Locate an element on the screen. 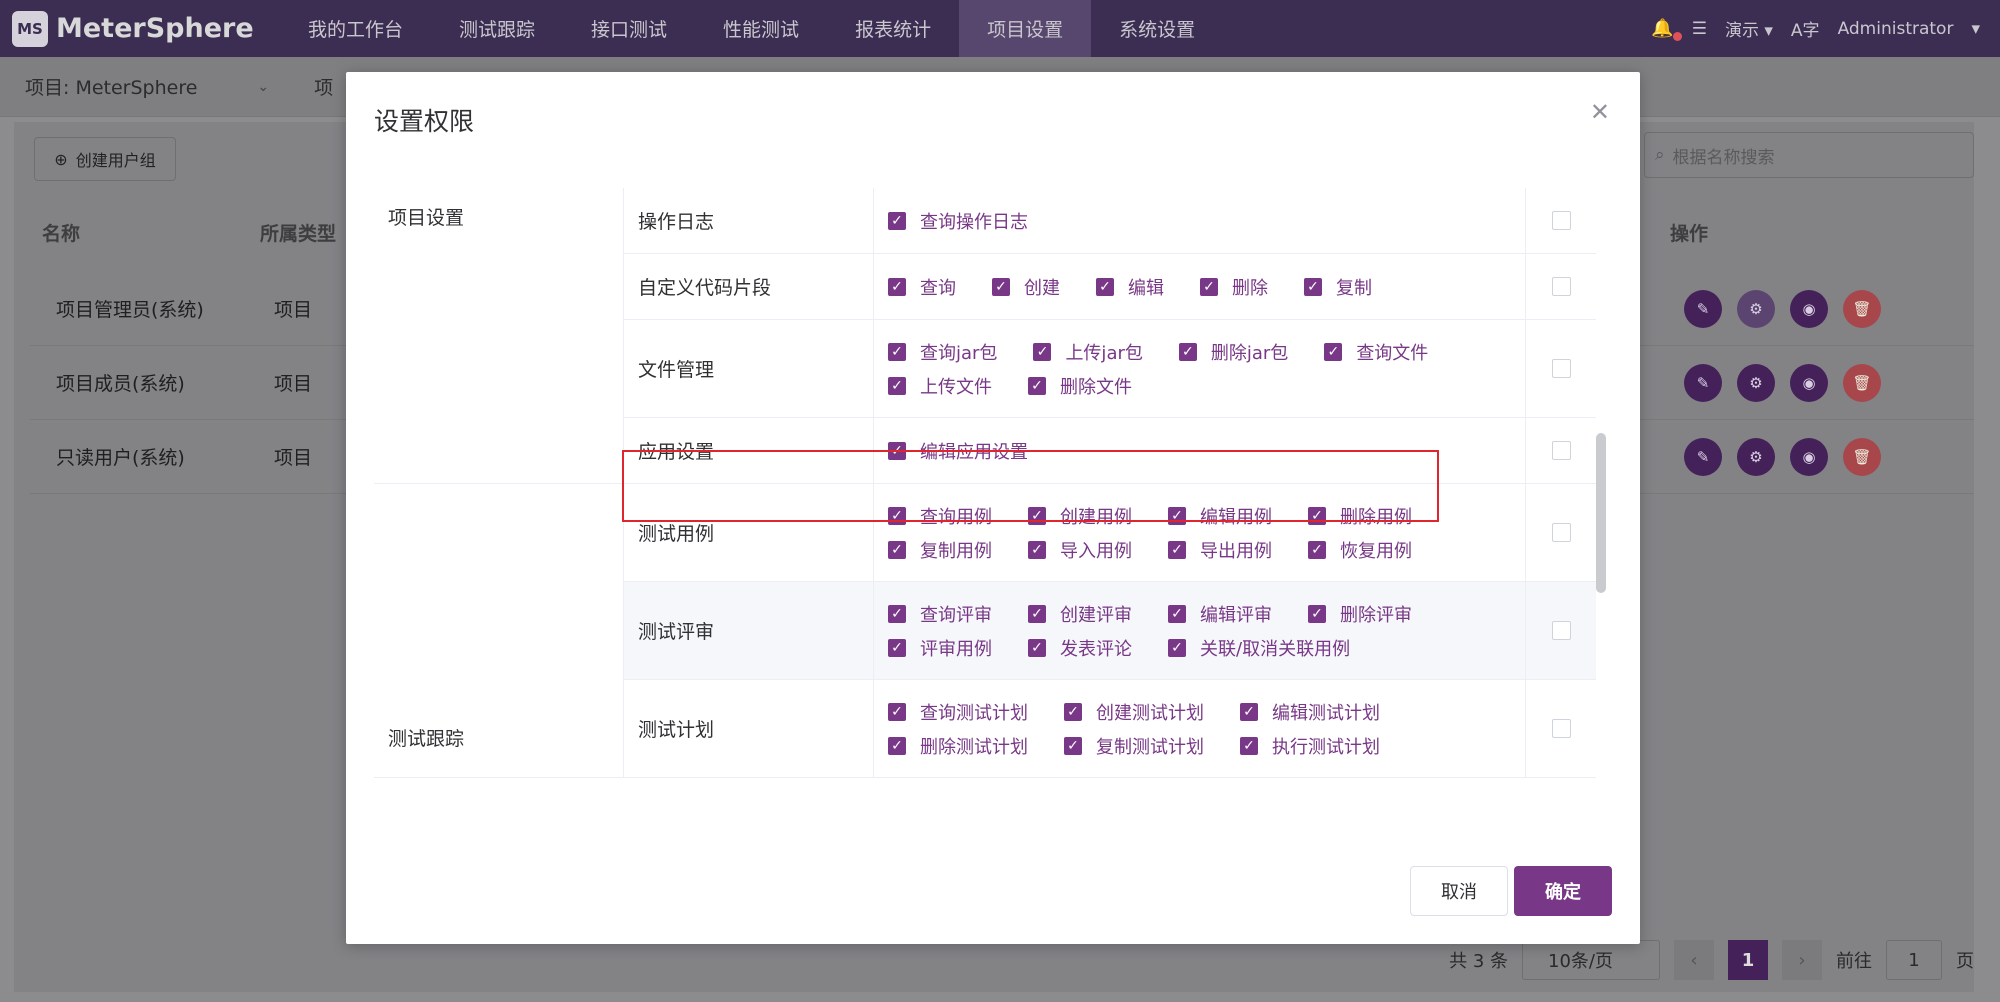 Image resolution: width=2000 pixels, height=1002 pixels. permission-row: 自定义代码片段 ✓ 查询 ✓ 创建 ✓ 编辑 ✓ 删除 ✓ 复制 is located at coordinates (1110, 287).